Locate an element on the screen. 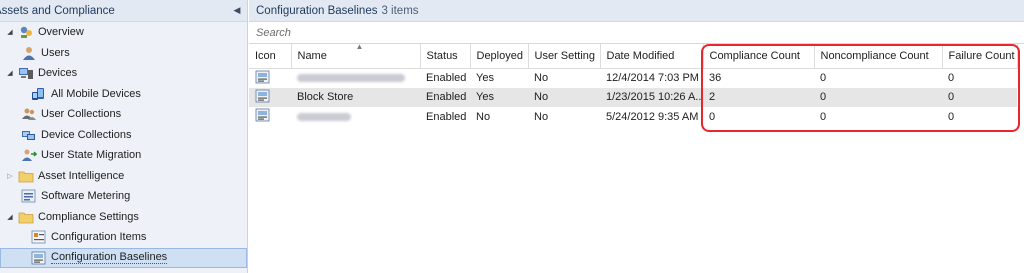 Image resolution: width=1024 pixels, height=273 pixels. tree-item-configuration-items: Configuration Items is located at coordinates (123, 237).